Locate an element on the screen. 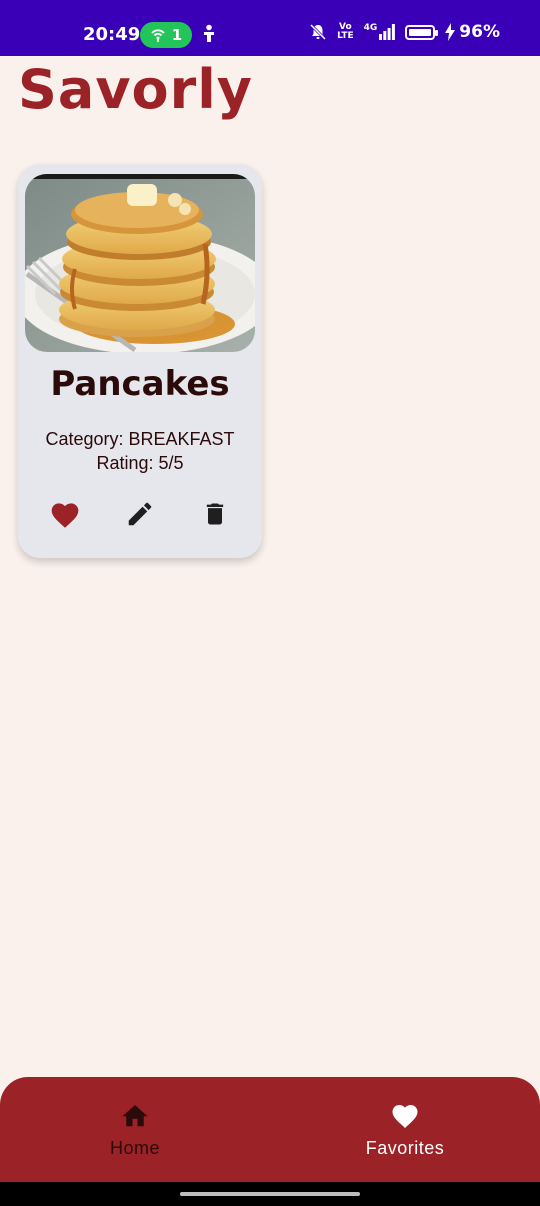  edit-button is located at coordinates (140, 514).